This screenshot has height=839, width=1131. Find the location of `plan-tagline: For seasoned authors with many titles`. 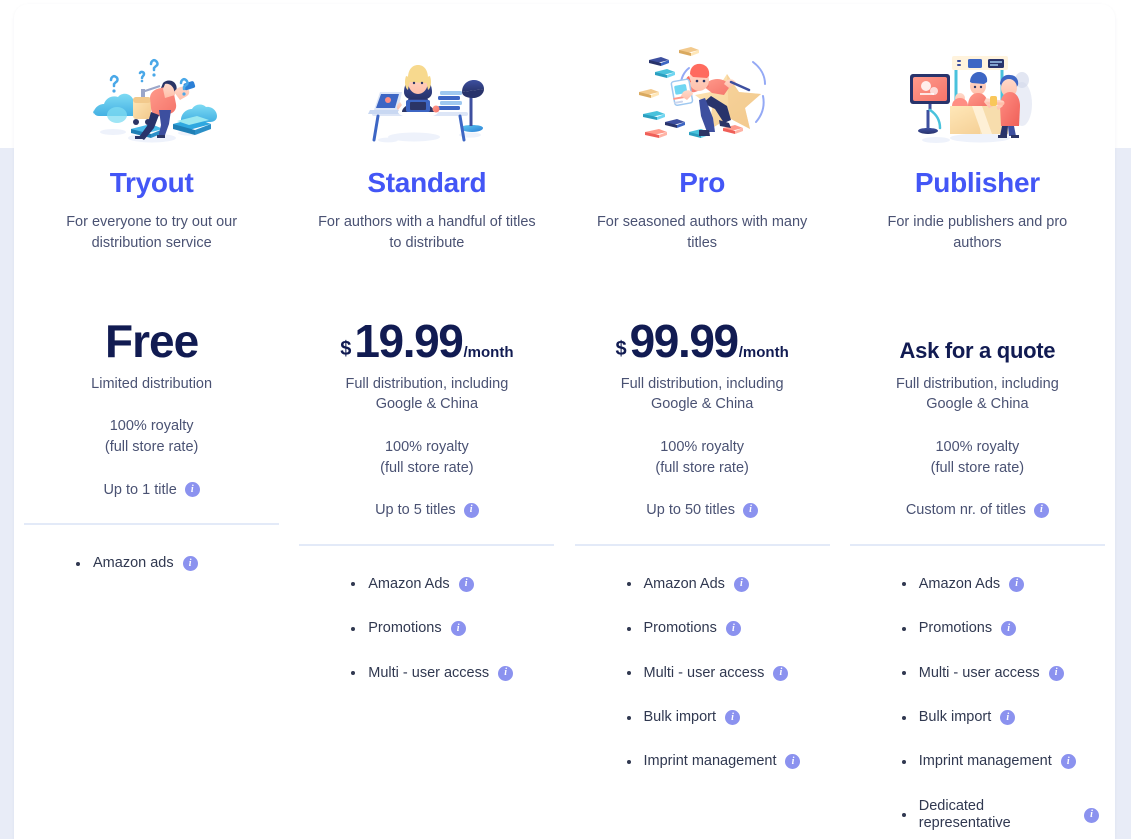

plan-tagline: For seasoned authors with many titles is located at coordinates (702, 232).